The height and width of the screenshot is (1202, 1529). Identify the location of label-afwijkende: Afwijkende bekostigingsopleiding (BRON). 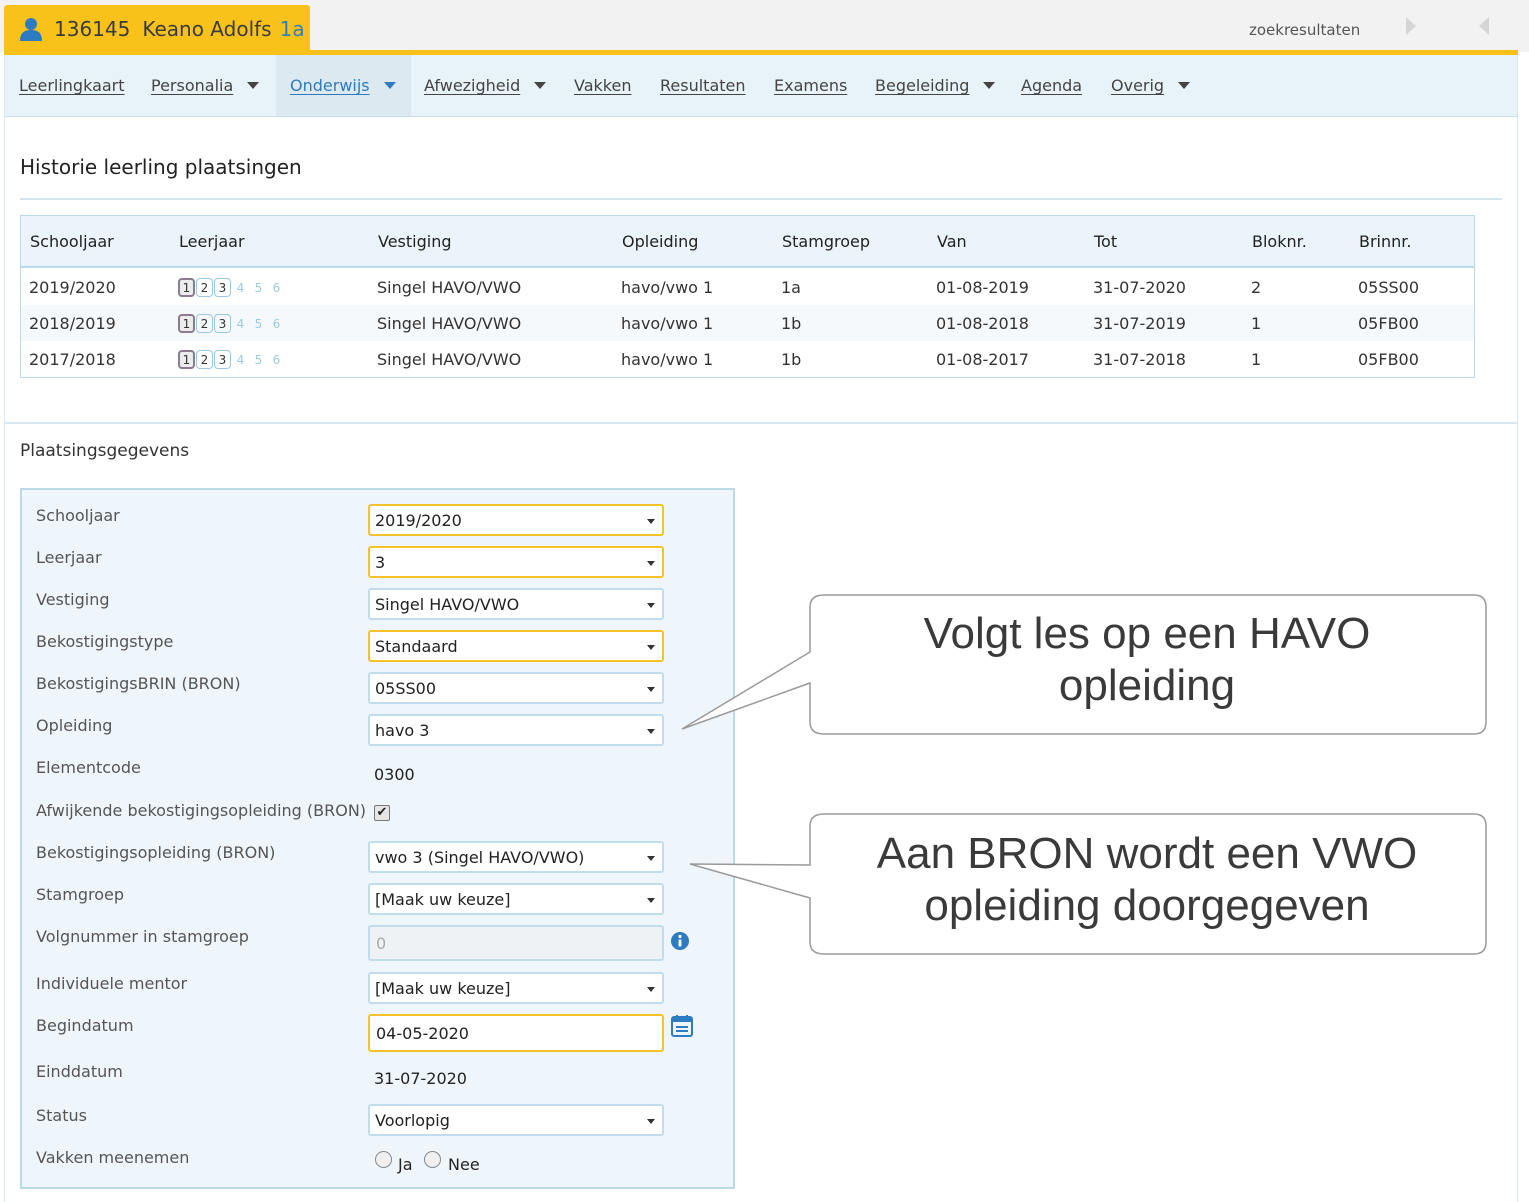
(201, 810).